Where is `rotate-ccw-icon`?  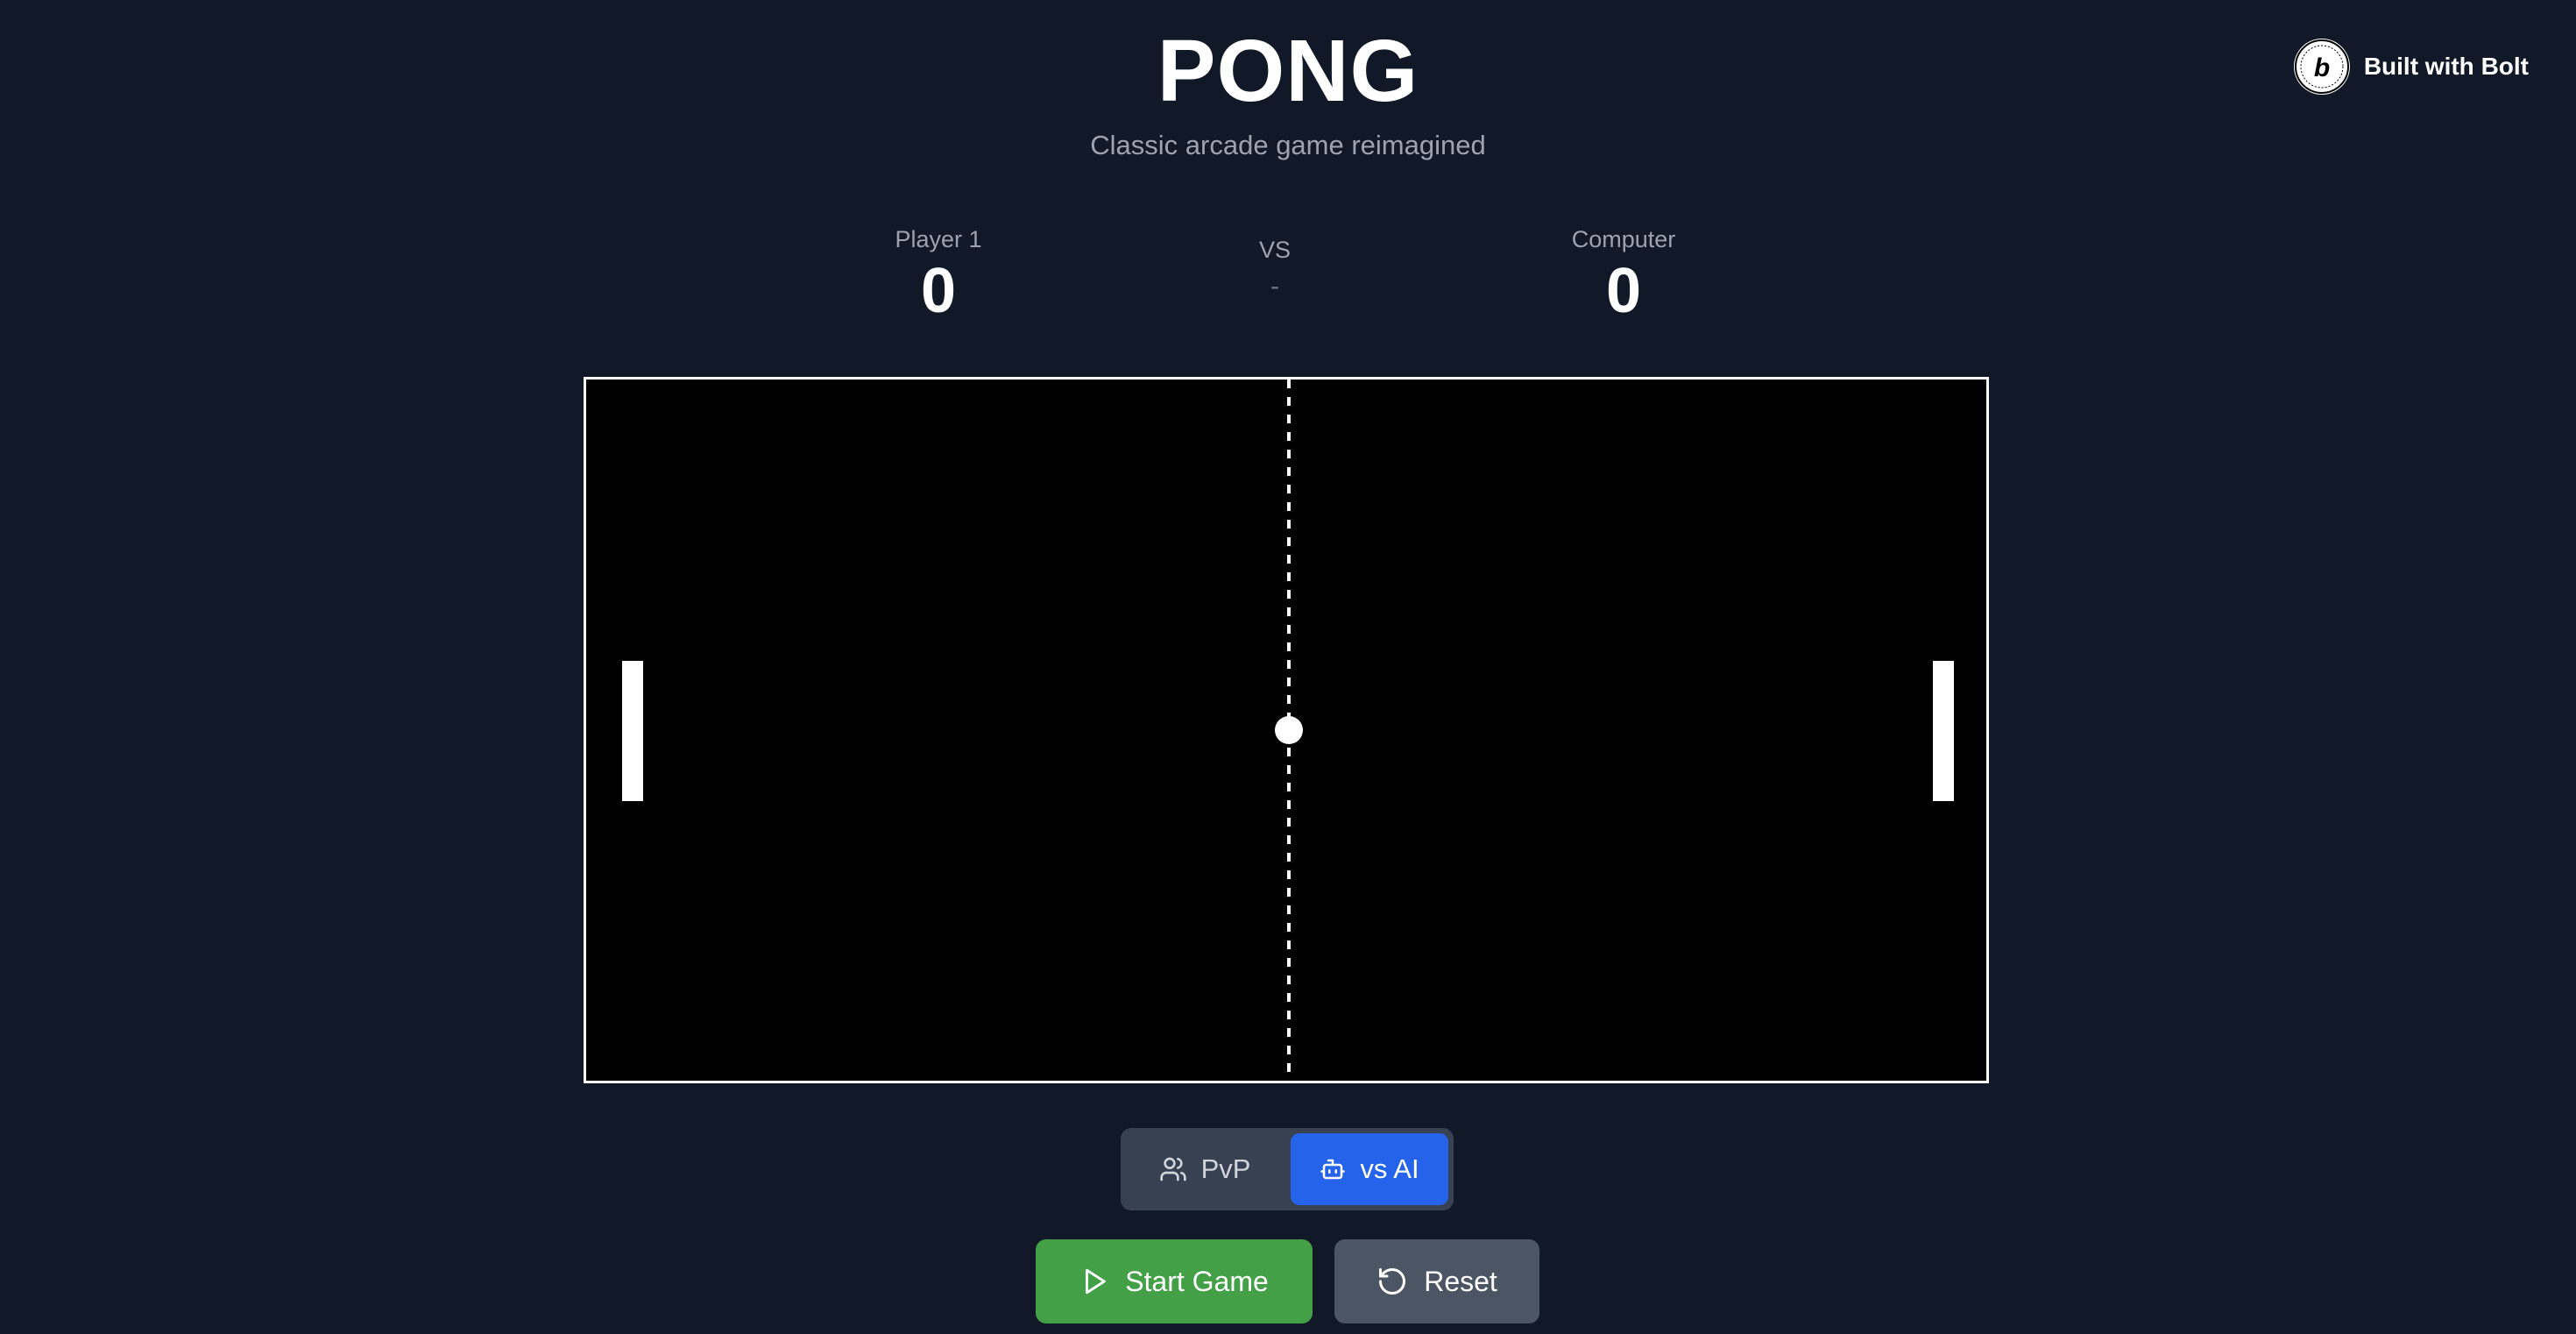 rotate-ccw-icon is located at coordinates (1392, 1281).